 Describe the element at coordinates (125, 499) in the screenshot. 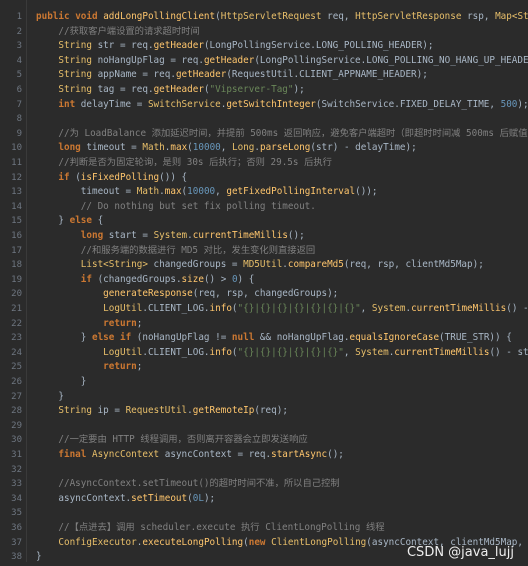

I see `code-text: asyncContext.setTimeout(0L);` at that location.